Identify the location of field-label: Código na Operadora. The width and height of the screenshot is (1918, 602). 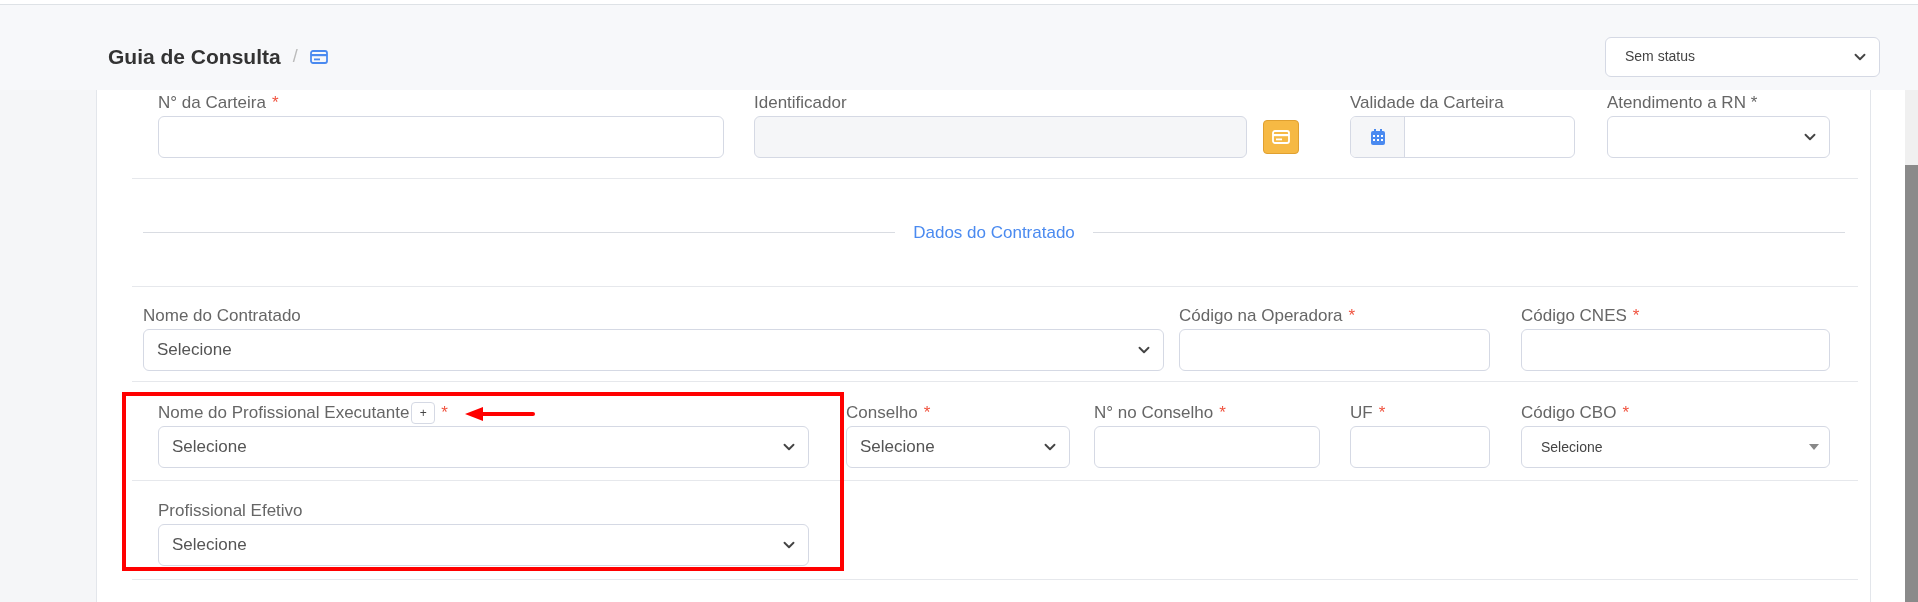
(1261, 316).